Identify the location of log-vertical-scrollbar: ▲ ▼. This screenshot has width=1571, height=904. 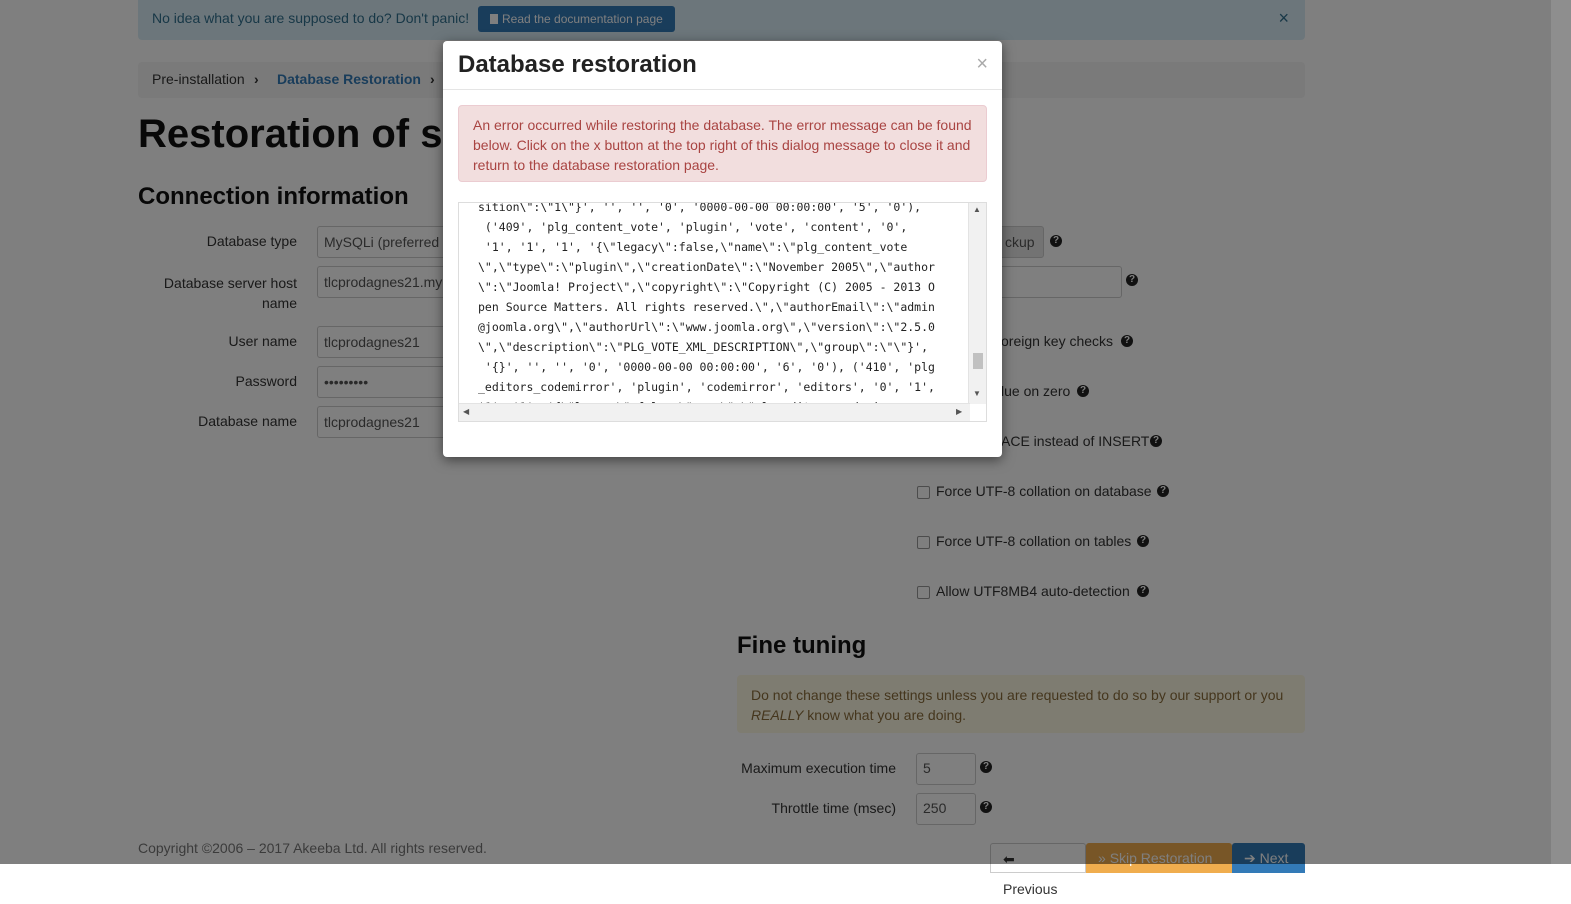
(977, 303).